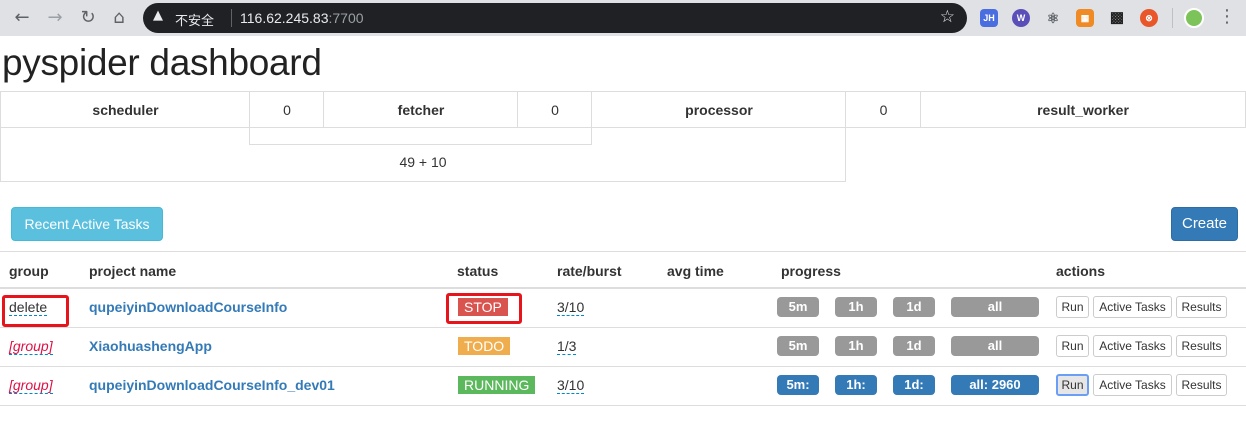  Describe the element at coordinates (555, 18) in the screenshot. I see `address-bar: ▲ 不安全 116.62.245.83:7700 ☆` at that location.